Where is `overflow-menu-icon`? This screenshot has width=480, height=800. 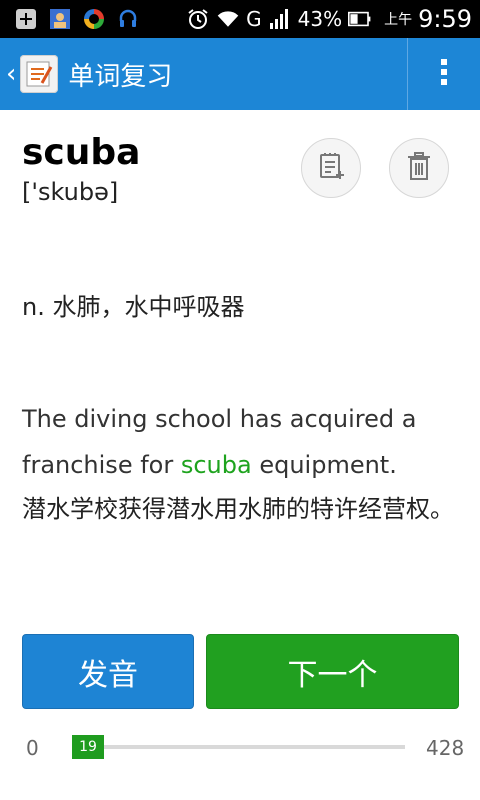 overflow-menu-icon is located at coordinates (444, 74).